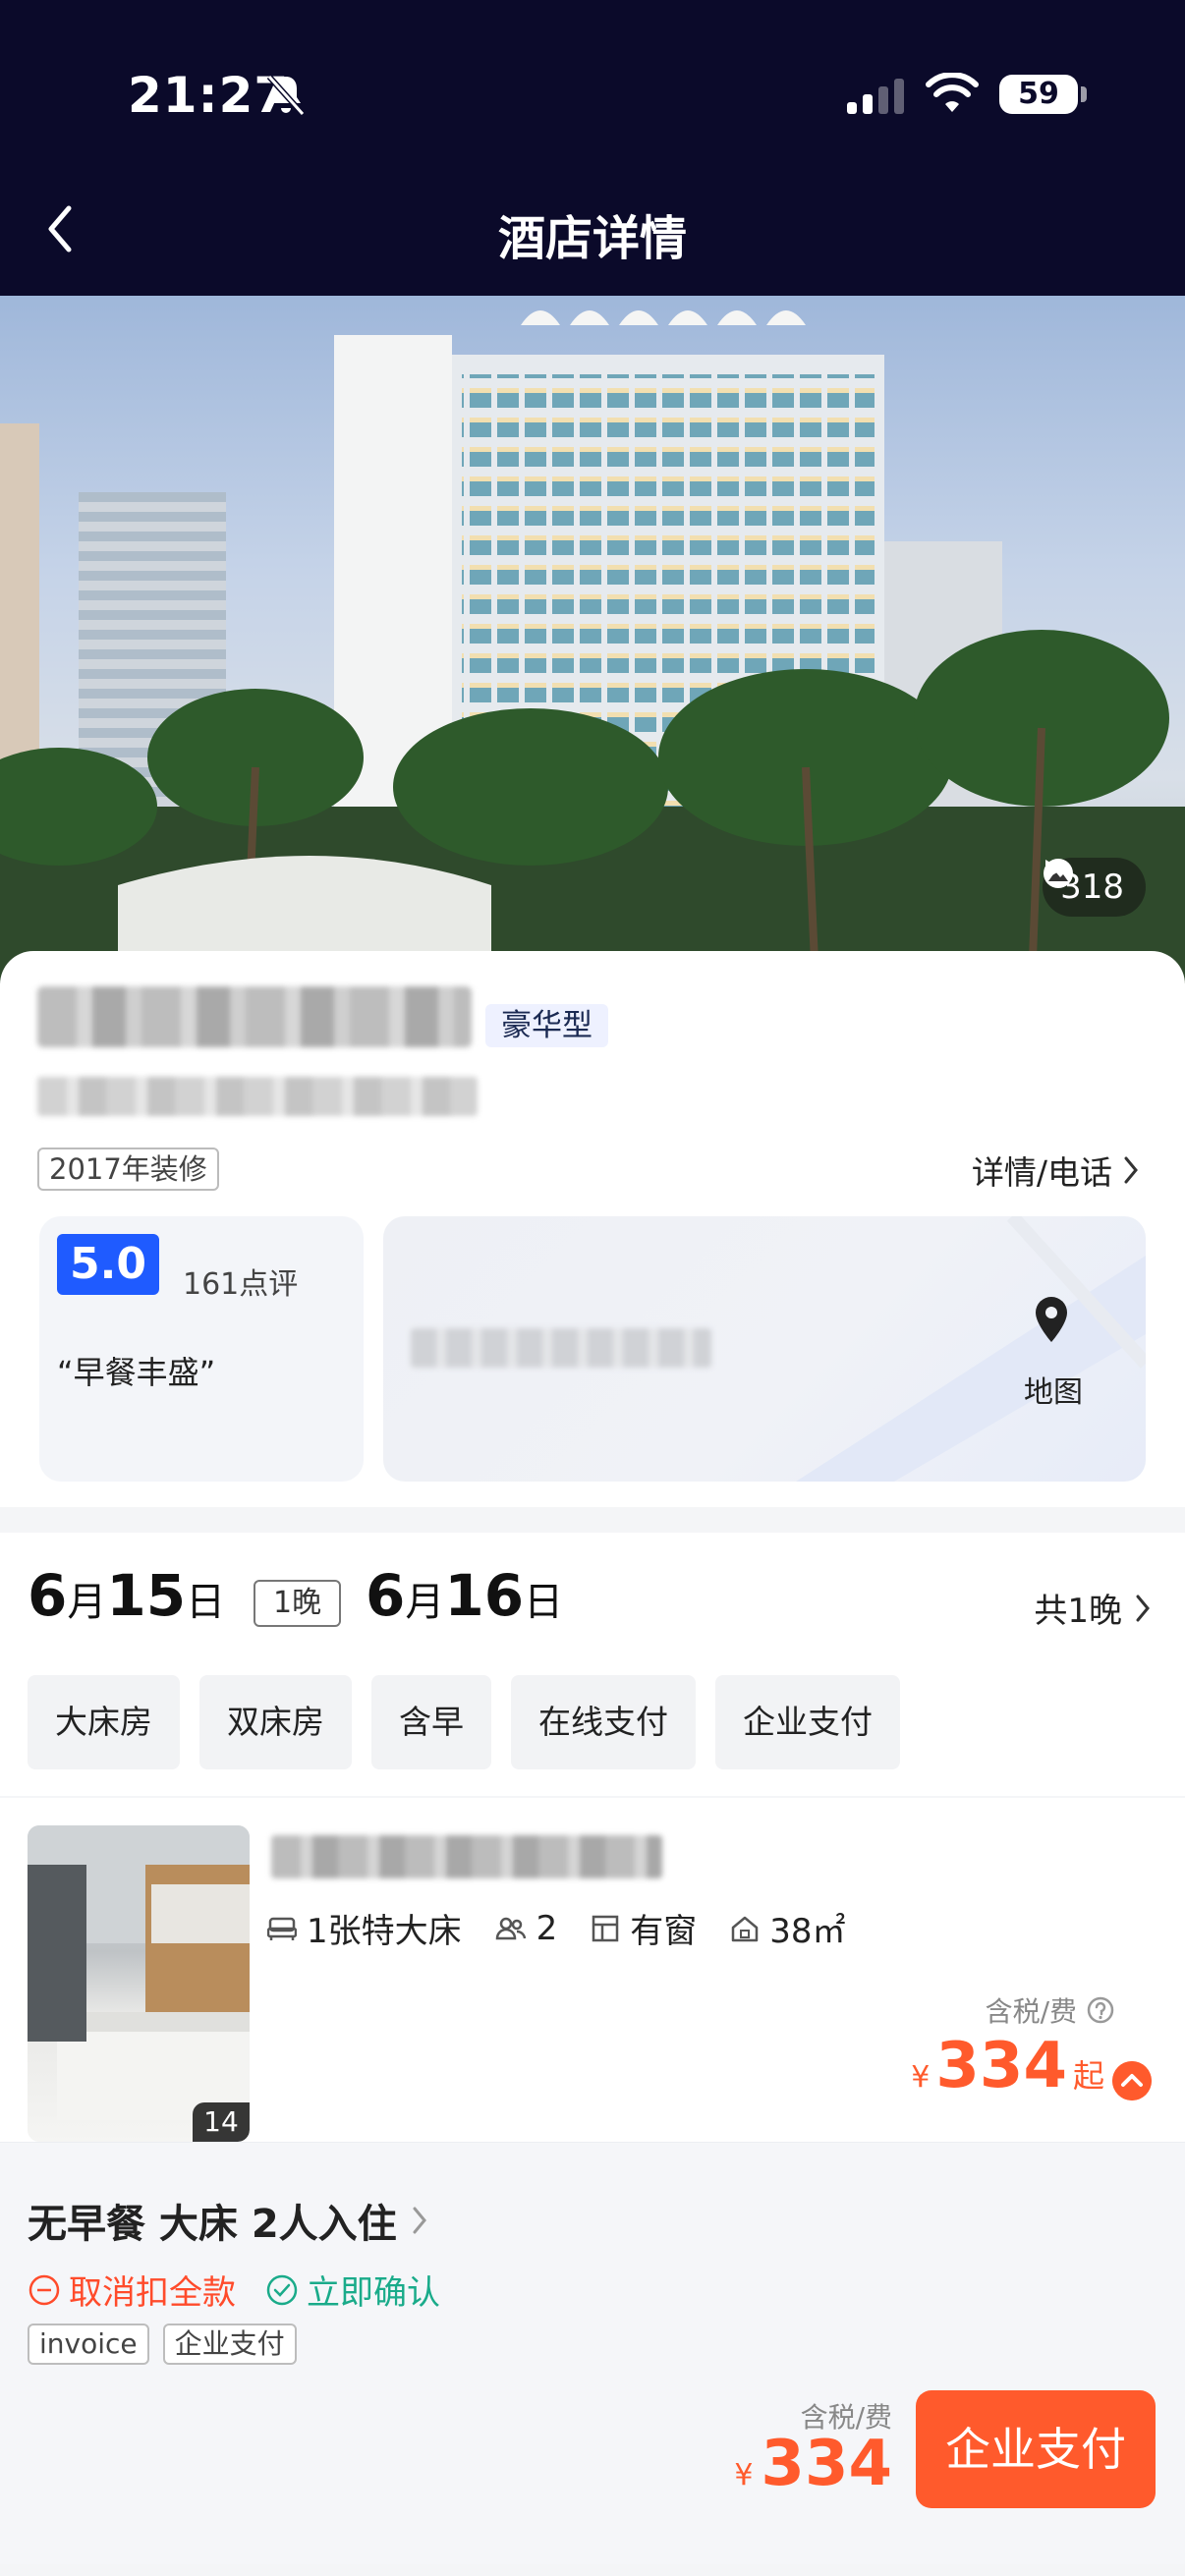  Describe the element at coordinates (592, 1970) in the screenshot. I see `room-card: 14 1张特大床 2 有窗 38㎡ 含税/费 ¥ 334 起` at that location.